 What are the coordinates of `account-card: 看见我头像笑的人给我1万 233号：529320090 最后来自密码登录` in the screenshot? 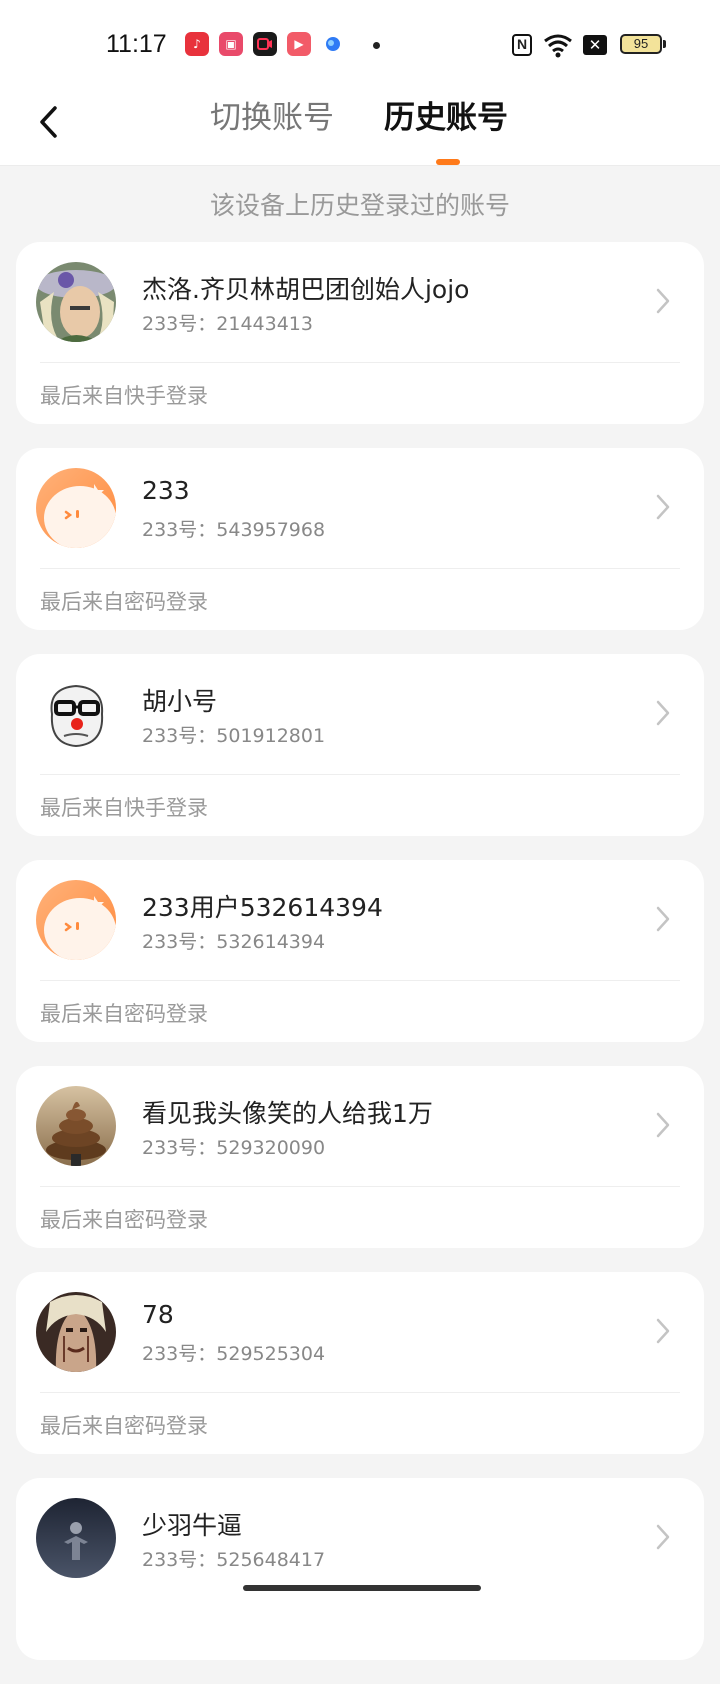 It's located at (360, 1157).